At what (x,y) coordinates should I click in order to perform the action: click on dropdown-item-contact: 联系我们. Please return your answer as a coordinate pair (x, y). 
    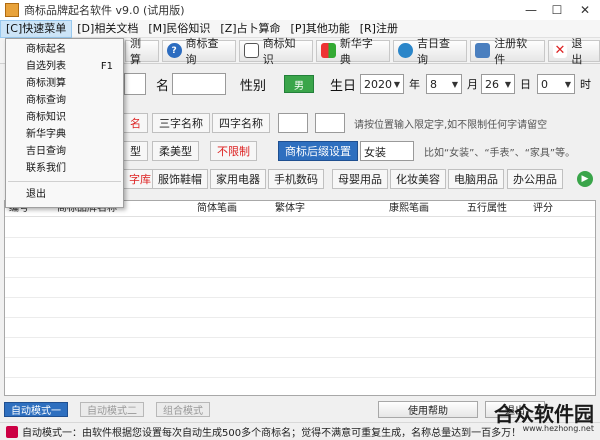
    Looking at the image, I should click on (64, 168).